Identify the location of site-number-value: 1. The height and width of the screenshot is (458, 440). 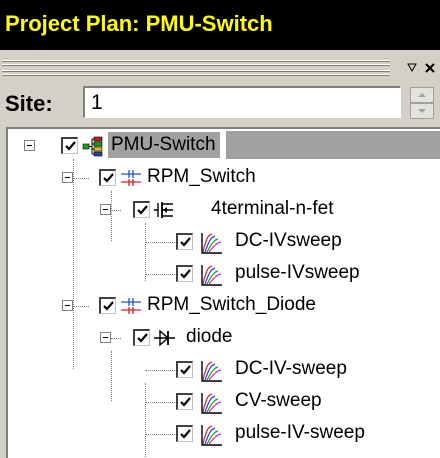
(97, 103).